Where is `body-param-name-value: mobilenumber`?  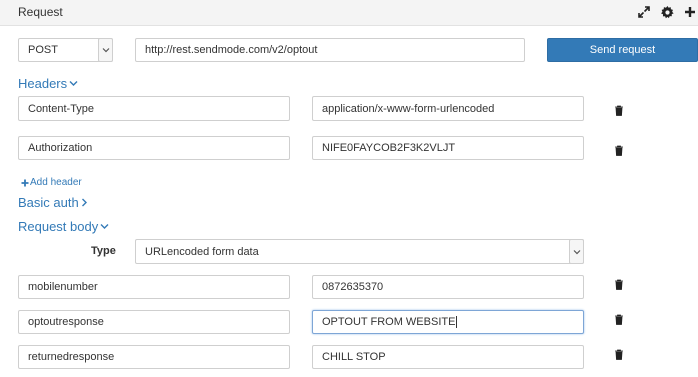 body-param-name-value: mobilenumber is located at coordinates (63, 287).